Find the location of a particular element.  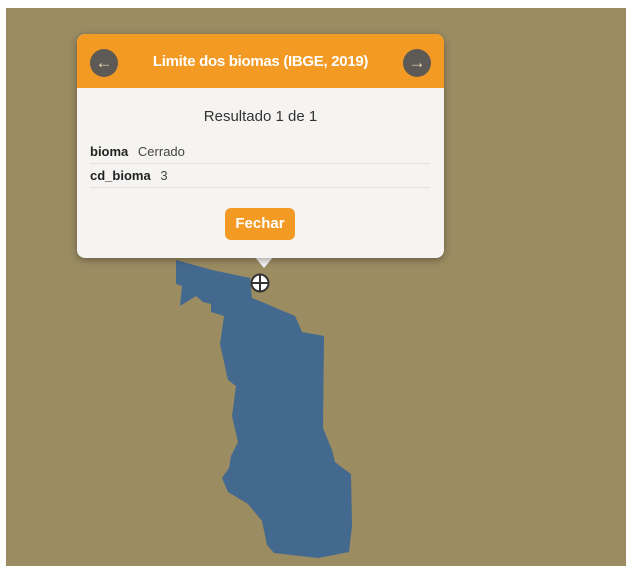

attribute-row: bioma Cerrado is located at coordinates (260, 152).